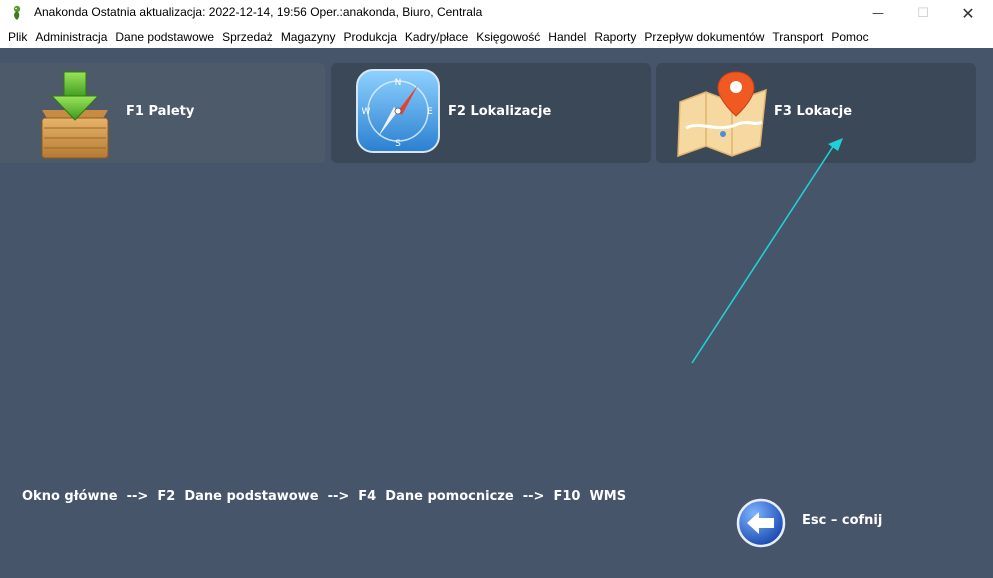  I want to click on minimize-icon: —, so click(878, 13).